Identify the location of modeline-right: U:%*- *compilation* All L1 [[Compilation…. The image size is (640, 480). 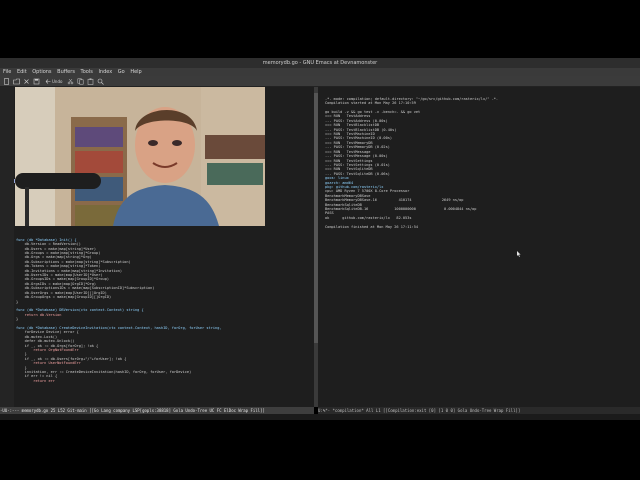
(479, 410).